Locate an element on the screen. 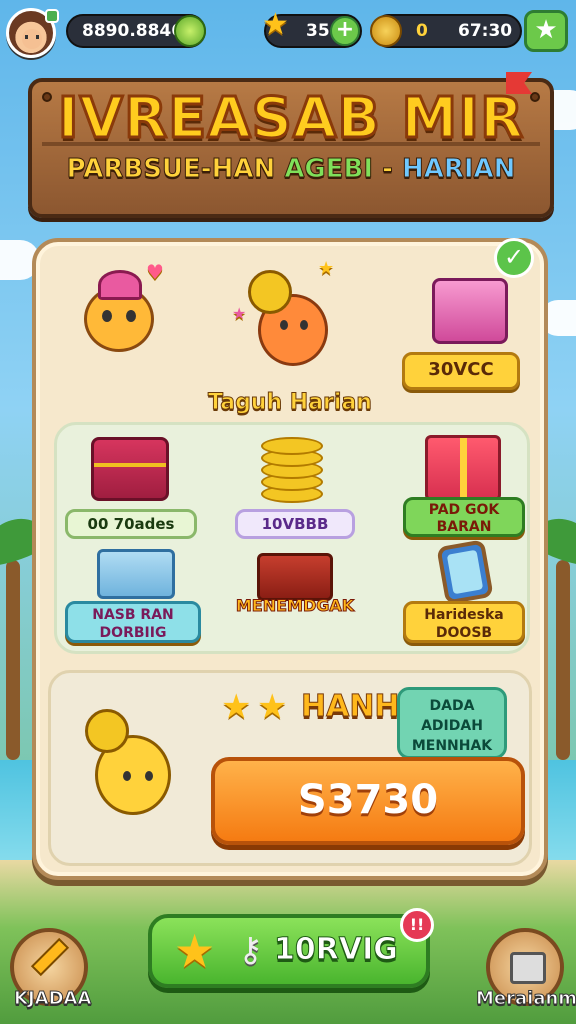 Image resolution: width=576 pixels, height=1024 pixels. treasure-chest-icon is located at coordinates (130, 469).